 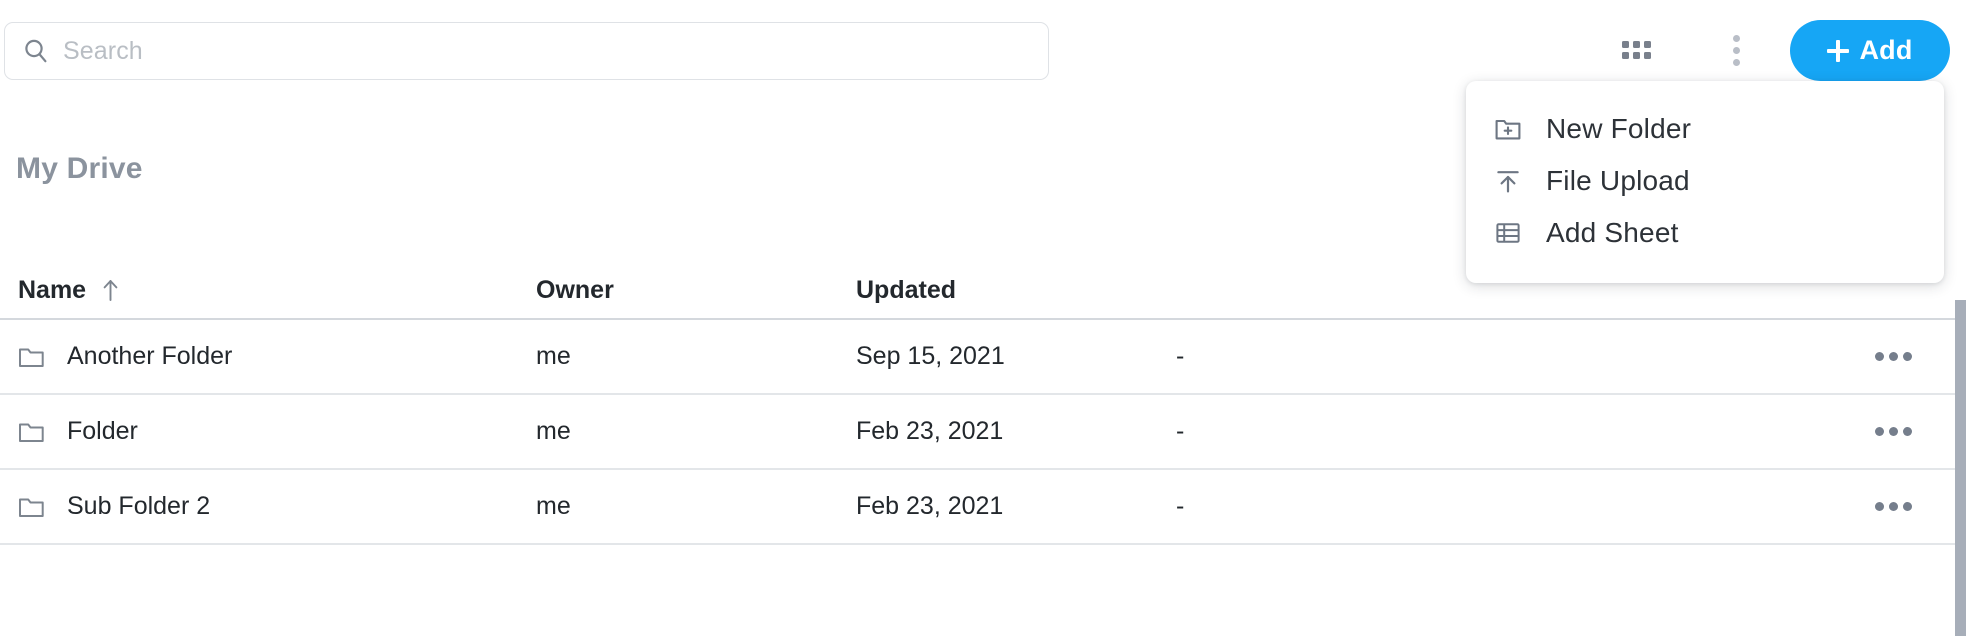 I want to click on grid-view-button, so click(x=1636, y=50).